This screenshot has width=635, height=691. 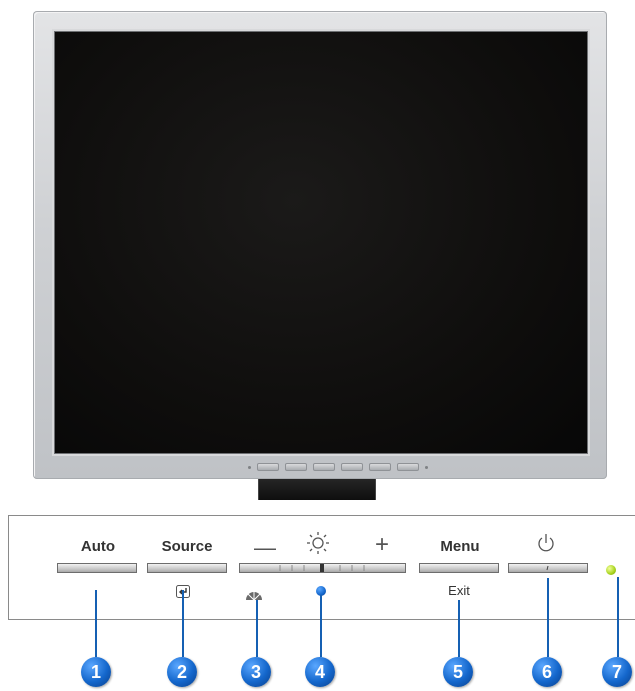 What do you see at coordinates (611, 570) in the screenshot?
I see `power-led` at bounding box center [611, 570].